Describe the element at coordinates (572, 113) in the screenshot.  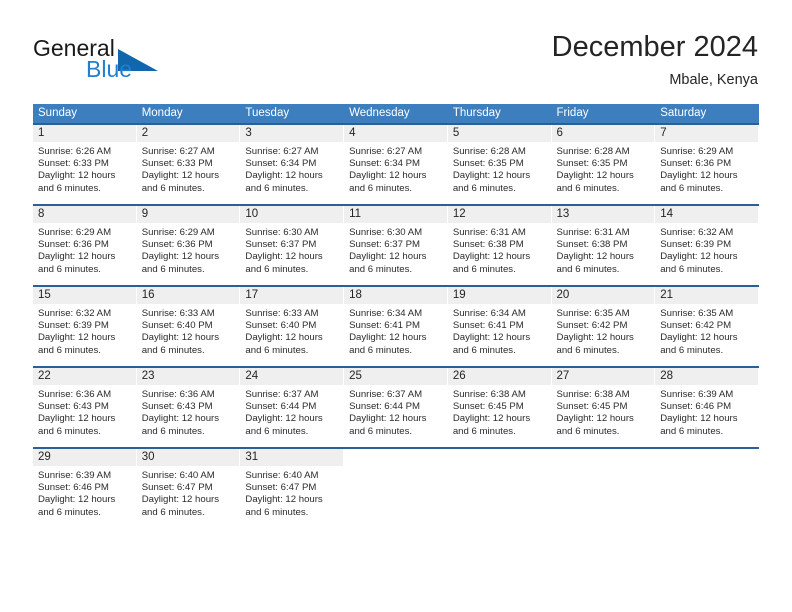
I see `weekday-header-friday: Friday` at that location.